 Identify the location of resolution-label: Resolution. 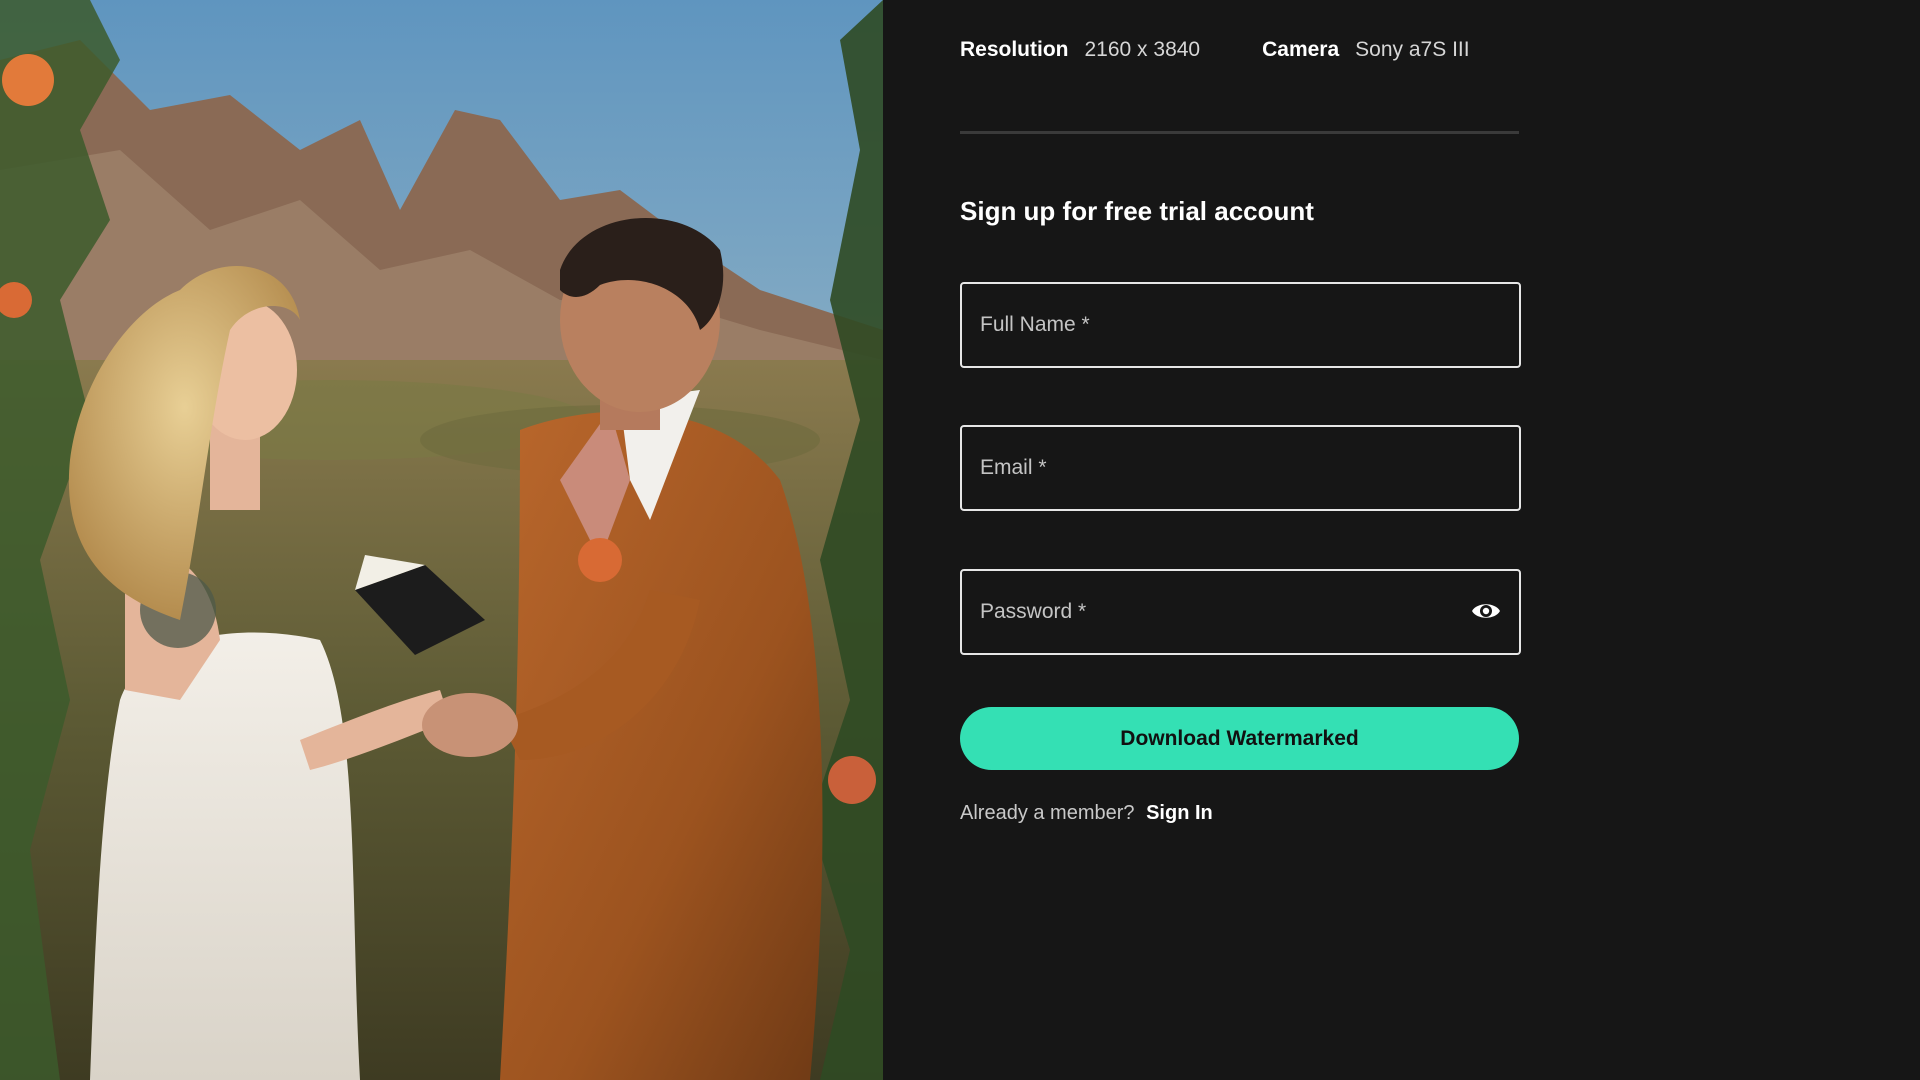
(1014, 49).